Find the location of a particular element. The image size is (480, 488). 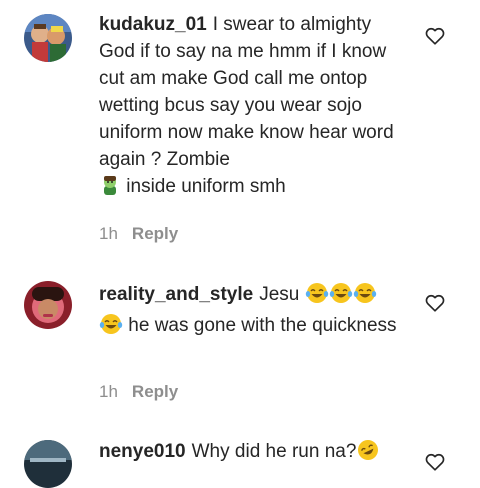

rolling-laughing-emoji-icon is located at coordinates (368, 454).